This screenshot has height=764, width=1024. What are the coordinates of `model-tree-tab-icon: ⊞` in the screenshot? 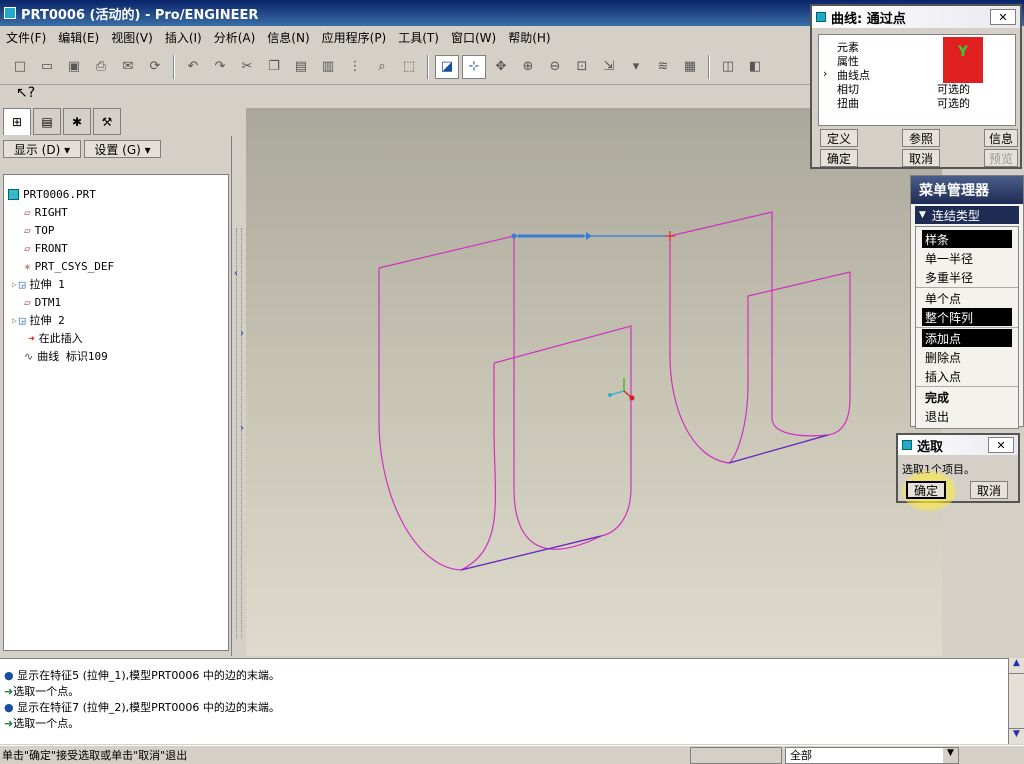 It's located at (17, 121).